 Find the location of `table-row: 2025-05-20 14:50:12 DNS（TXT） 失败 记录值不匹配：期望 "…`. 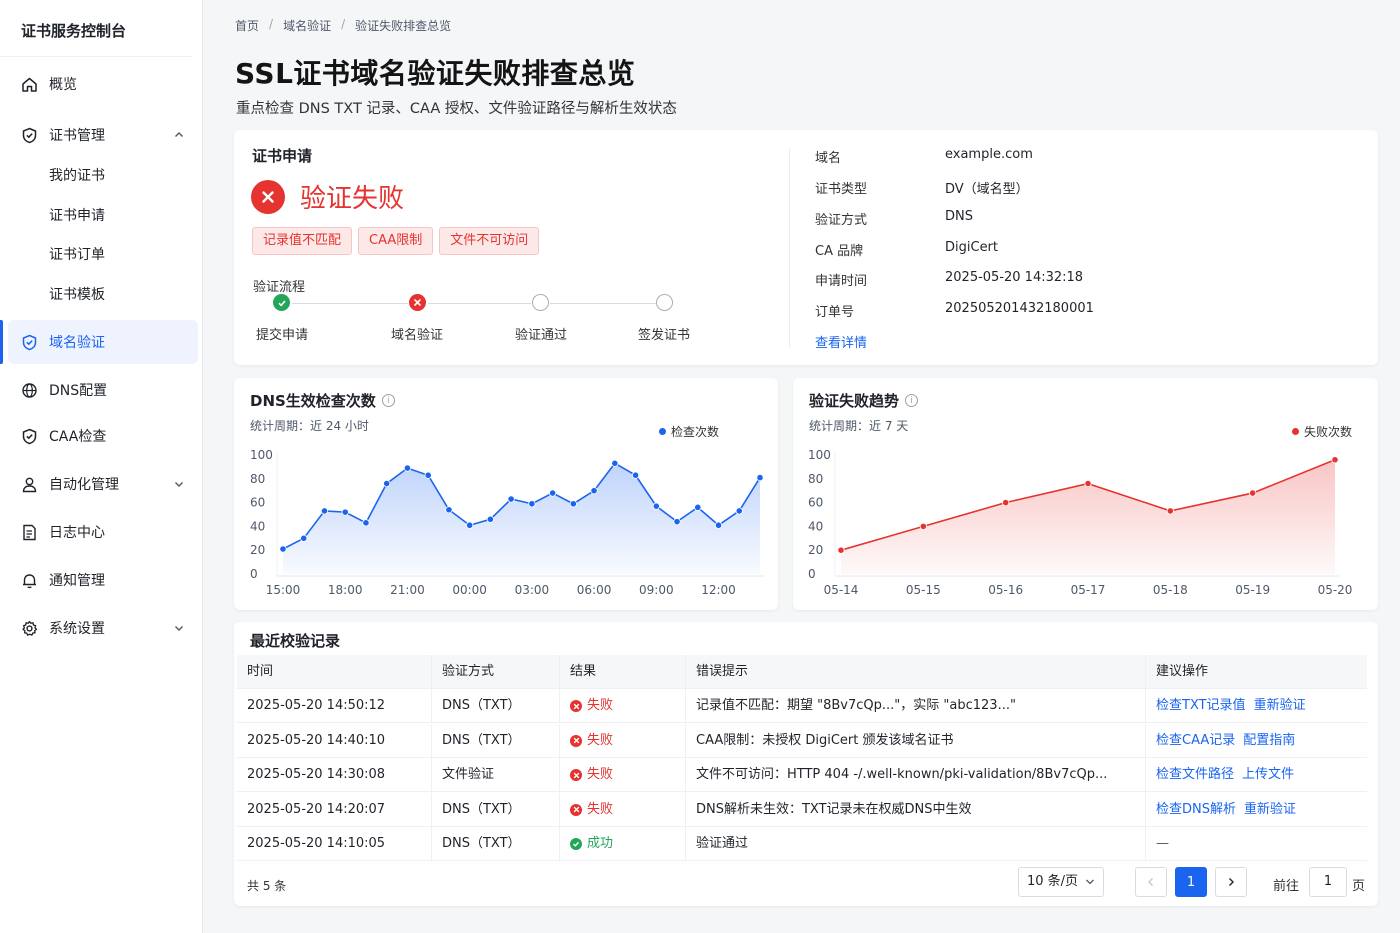

table-row: 2025-05-20 14:50:12 DNS（TXT） 失败 记录值不匹配：期望 "… is located at coordinates (802, 706).